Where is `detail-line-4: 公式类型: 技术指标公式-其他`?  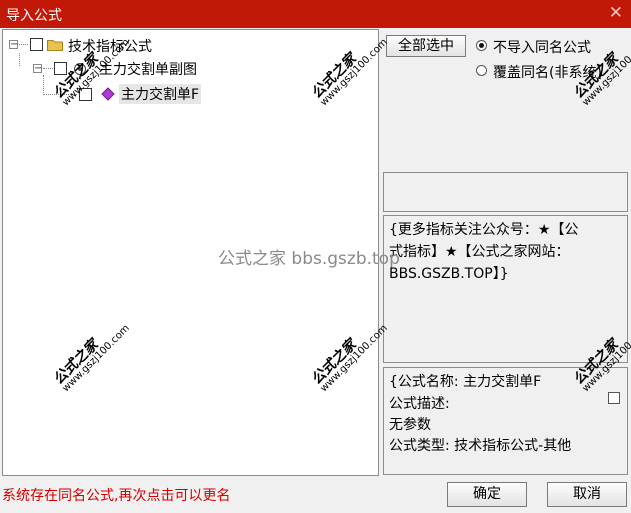 detail-line-4: 公式类型: 技术指标公式-其他 is located at coordinates (480, 446).